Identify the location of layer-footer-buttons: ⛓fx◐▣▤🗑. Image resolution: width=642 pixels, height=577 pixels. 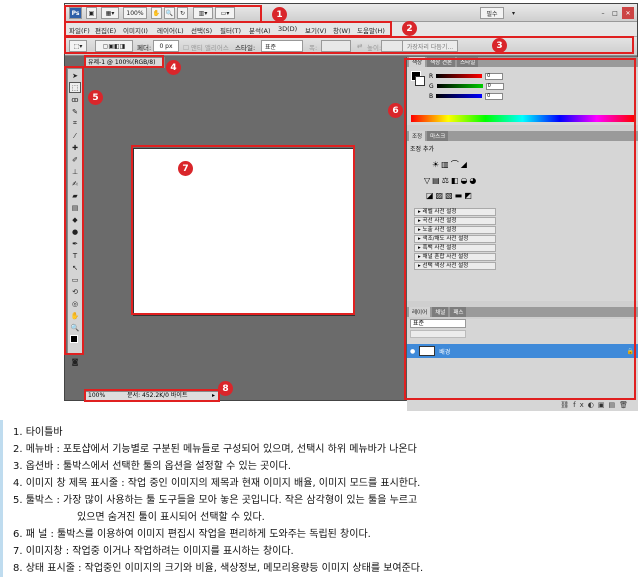
(596, 405).